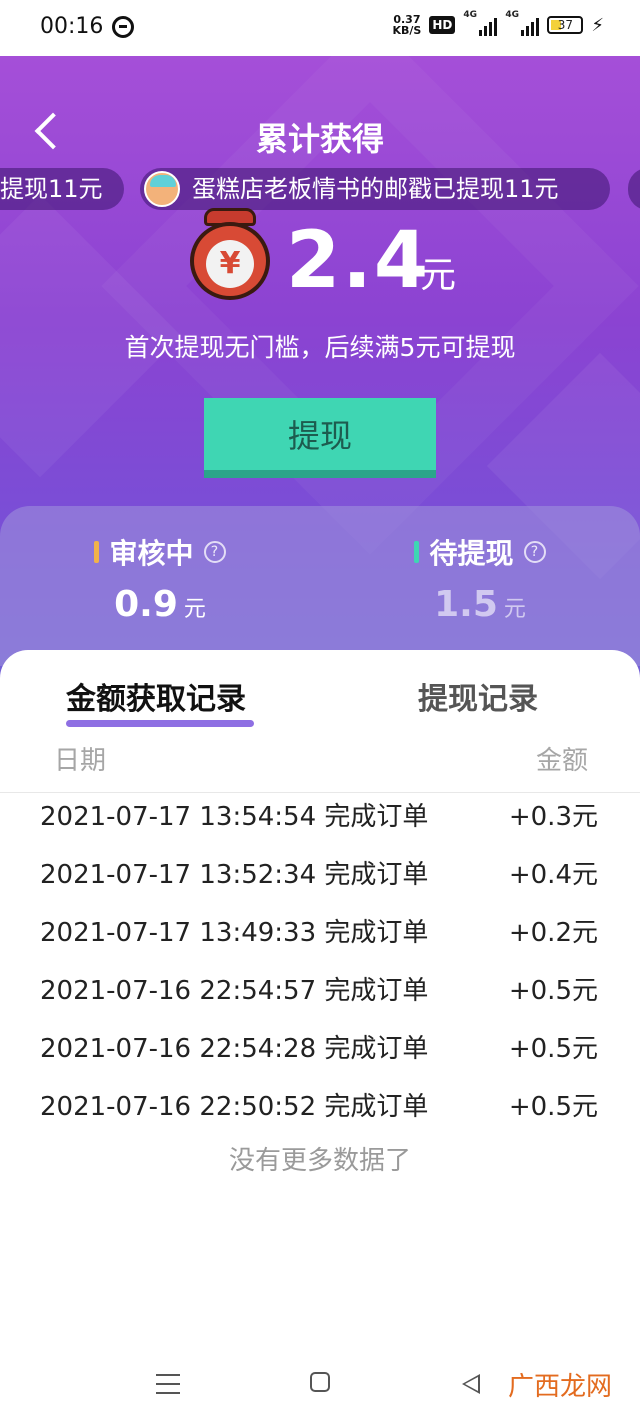 This screenshot has height=1422, width=640. Describe the element at coordinates (146, 604) in the screenshot. I see `reviewing-value: 0.9` at that location.